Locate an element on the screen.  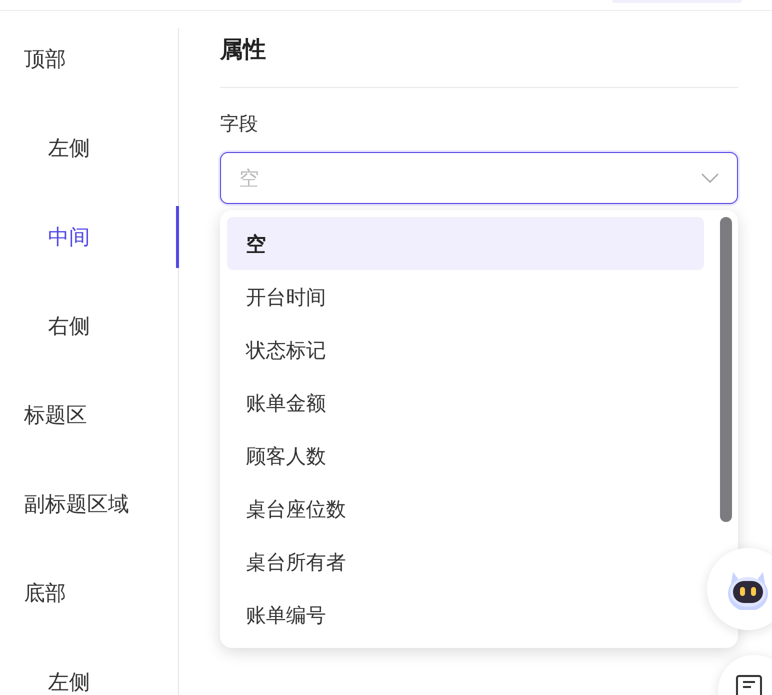
dropdown-option: 开台时间 is located at coordinates (465, 296).